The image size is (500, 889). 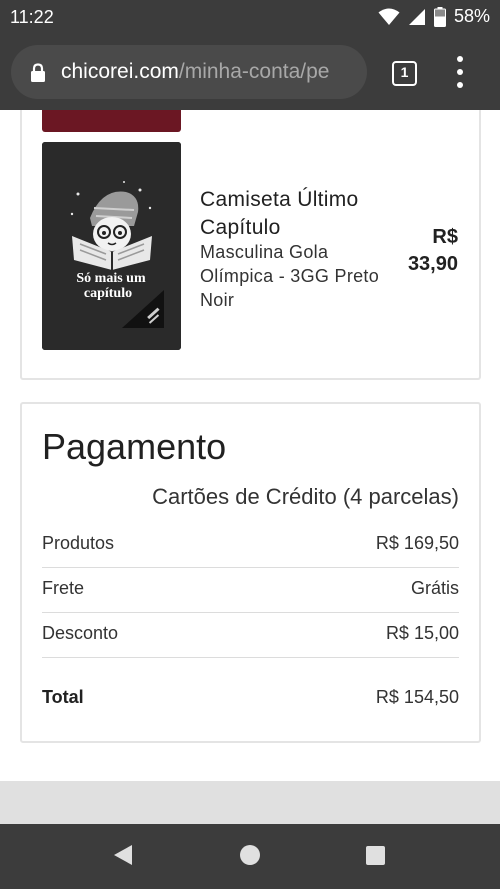 What do you see at coordinates (417, 697) in the screenshot?
I see `total-value: R$ 154,50` at bounding box center [417, 697].